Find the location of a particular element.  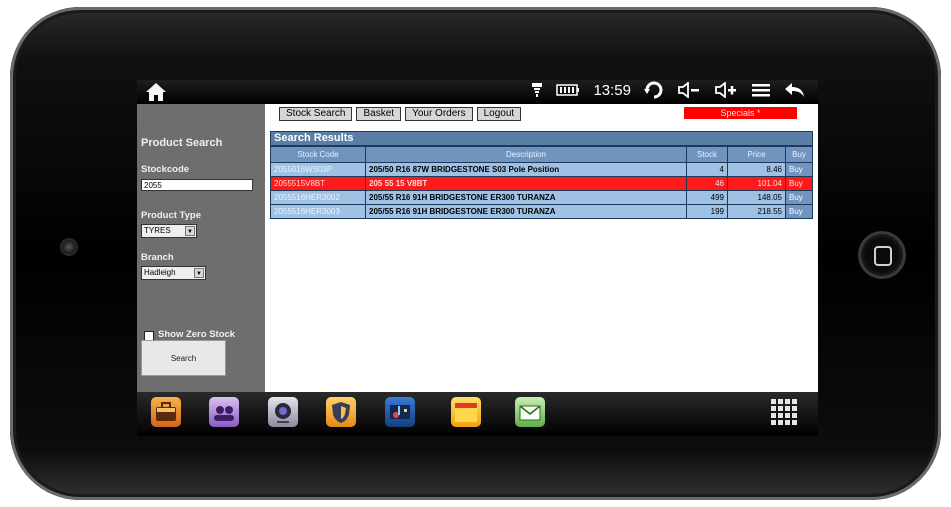

table-header-row: Stock Code Description Stock Price Buy is located at coordinates (541, 154).